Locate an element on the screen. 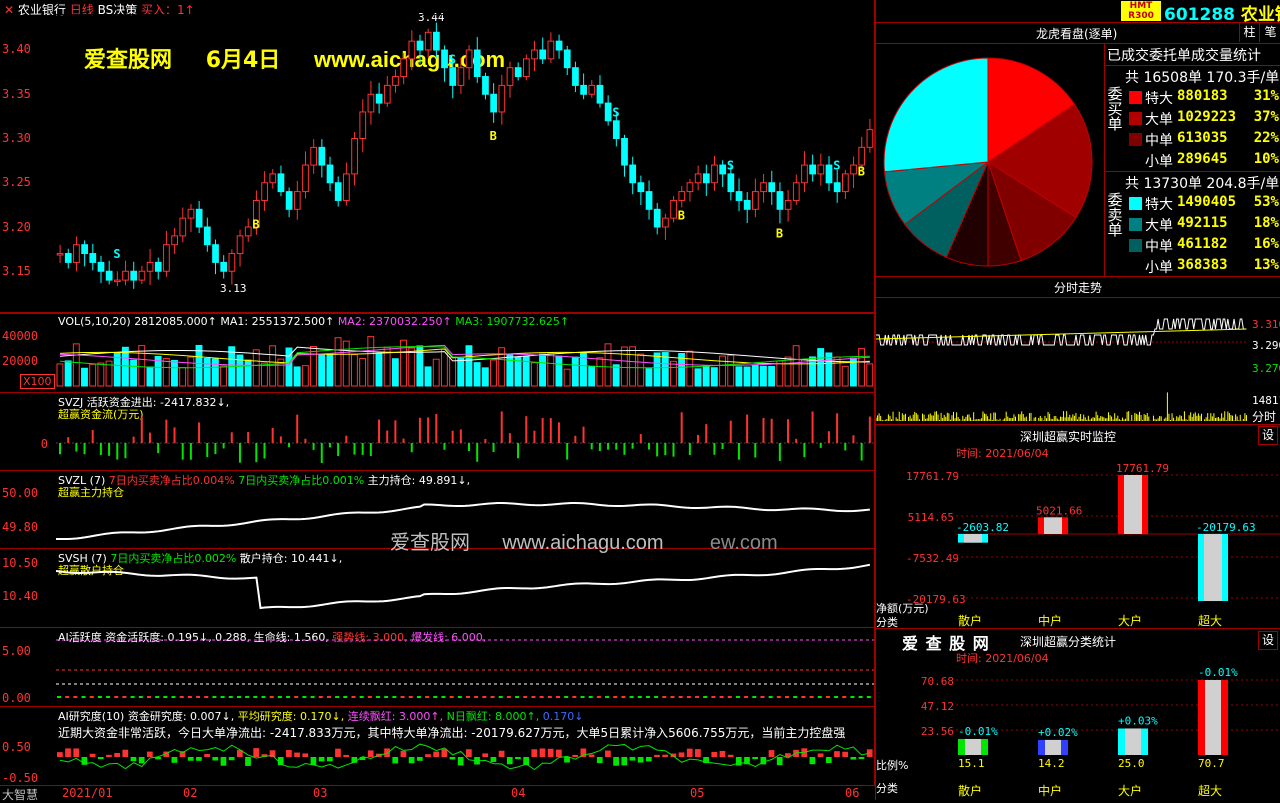 The image size is (1280, 803). fenshi-label: 分时 is located at coordinates (1264, 416).